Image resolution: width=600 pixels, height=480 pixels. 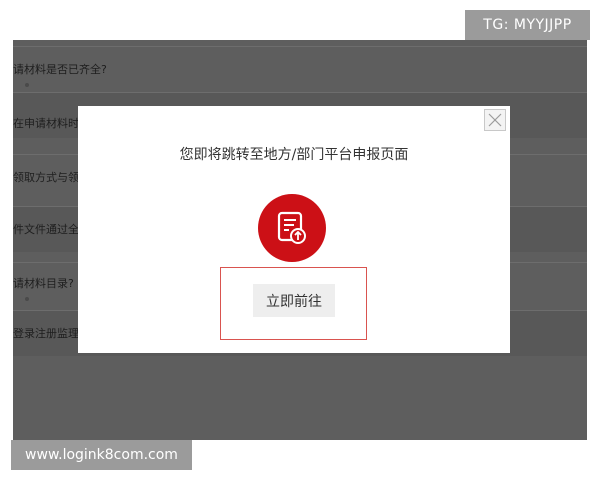 I want to click on highlight-frame: 立即前往, so click(x=293, y=303).